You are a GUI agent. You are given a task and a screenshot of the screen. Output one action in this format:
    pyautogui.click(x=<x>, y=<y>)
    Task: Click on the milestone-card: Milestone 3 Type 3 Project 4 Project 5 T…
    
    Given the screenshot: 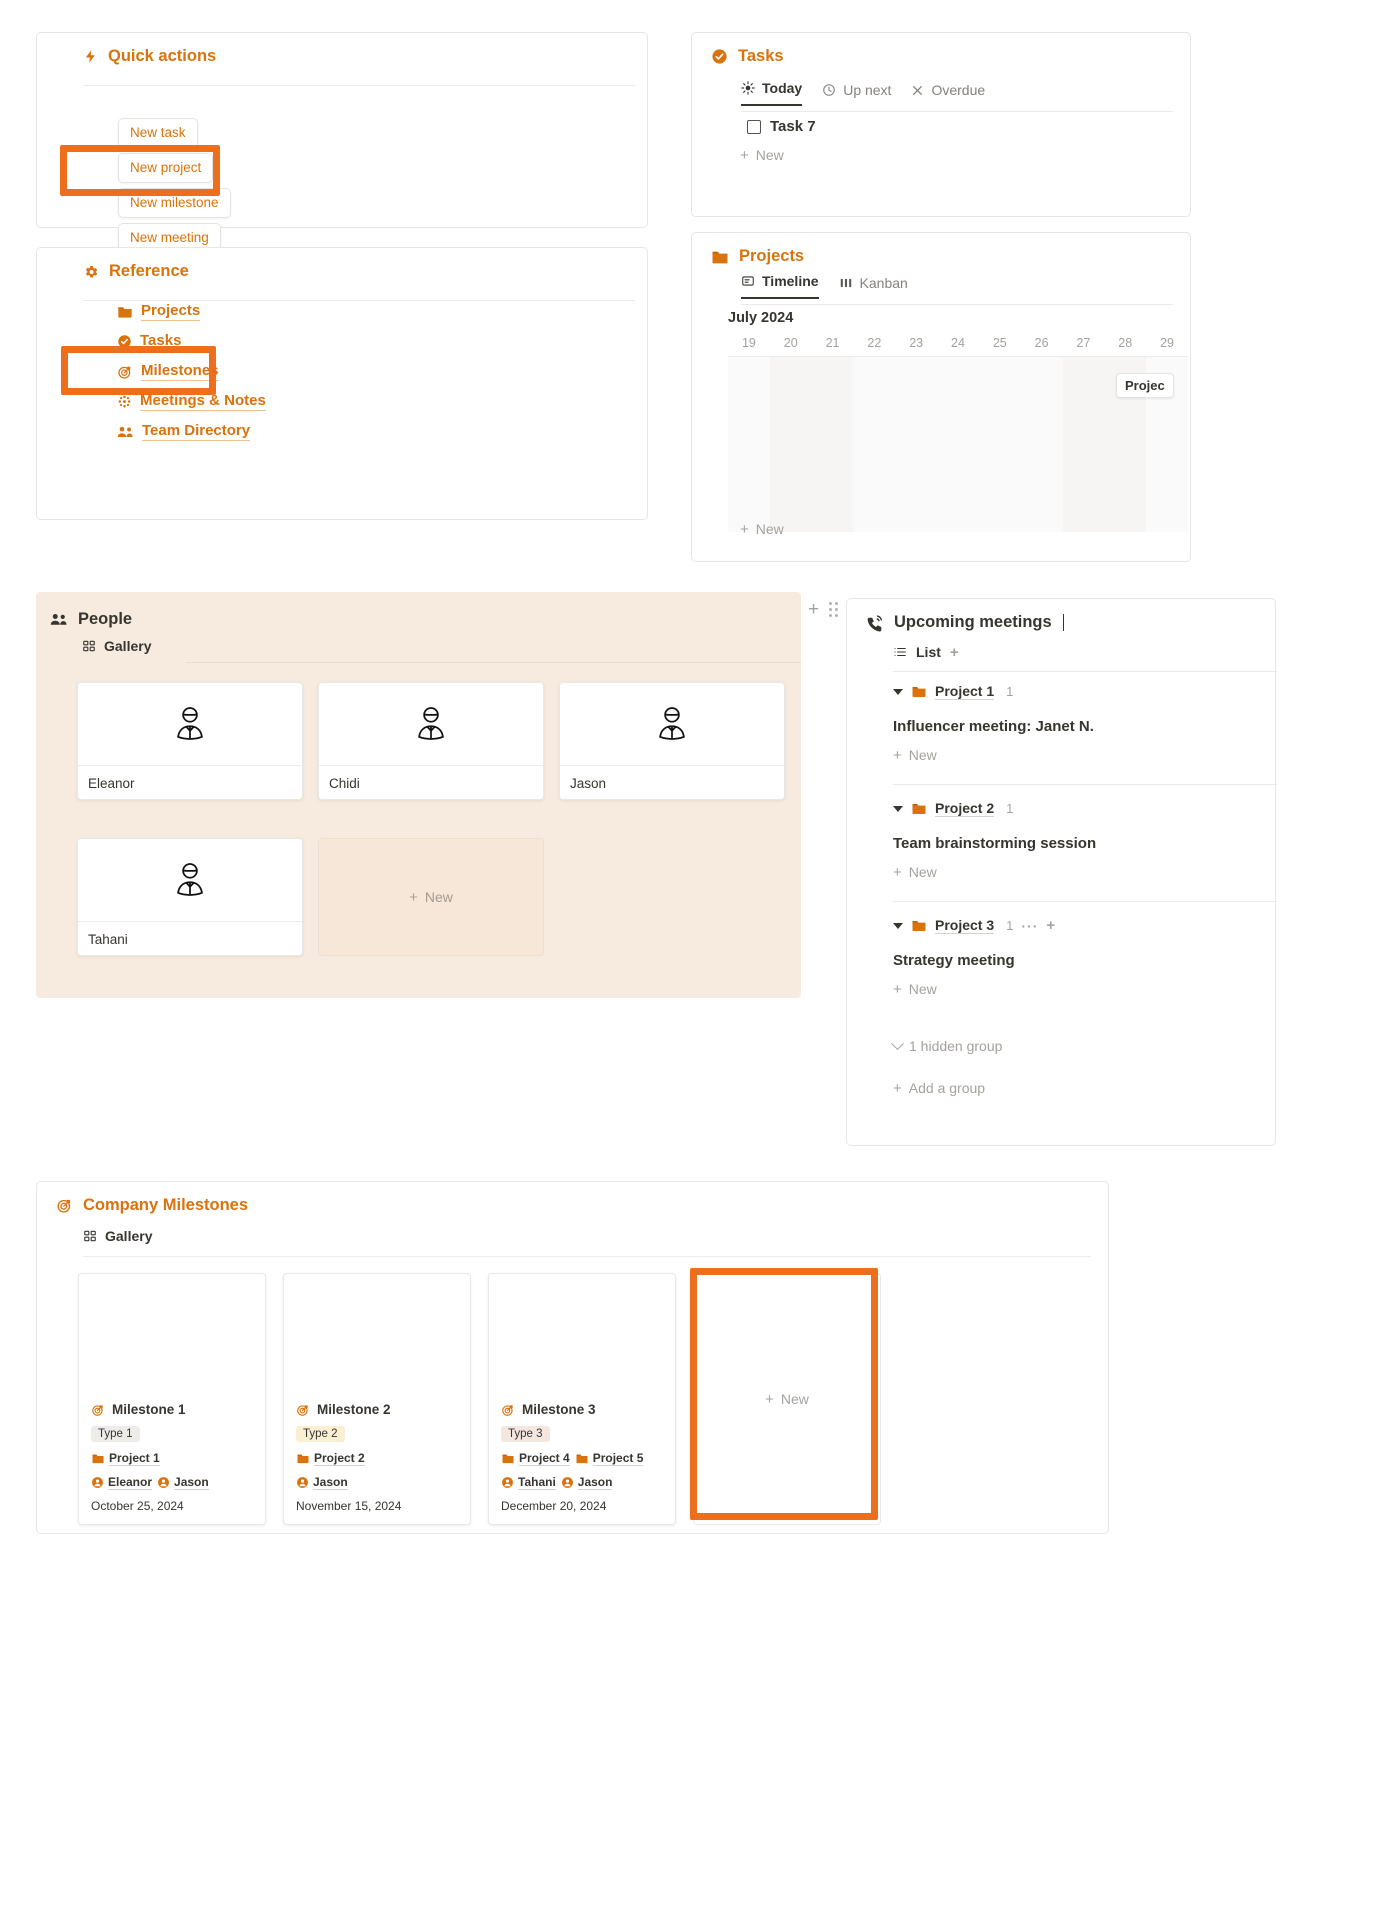 What is the action you would take?
    pyautogui.click(x=582, y=1399)
    